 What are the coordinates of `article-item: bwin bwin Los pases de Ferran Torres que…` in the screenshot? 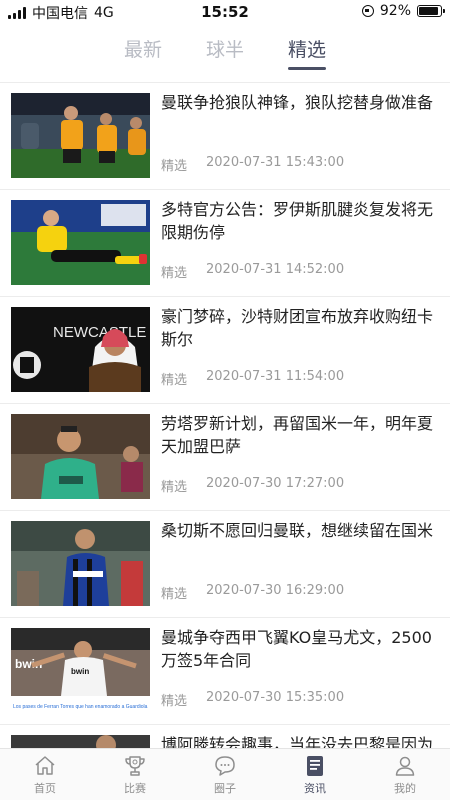 It's located at (225, 671).